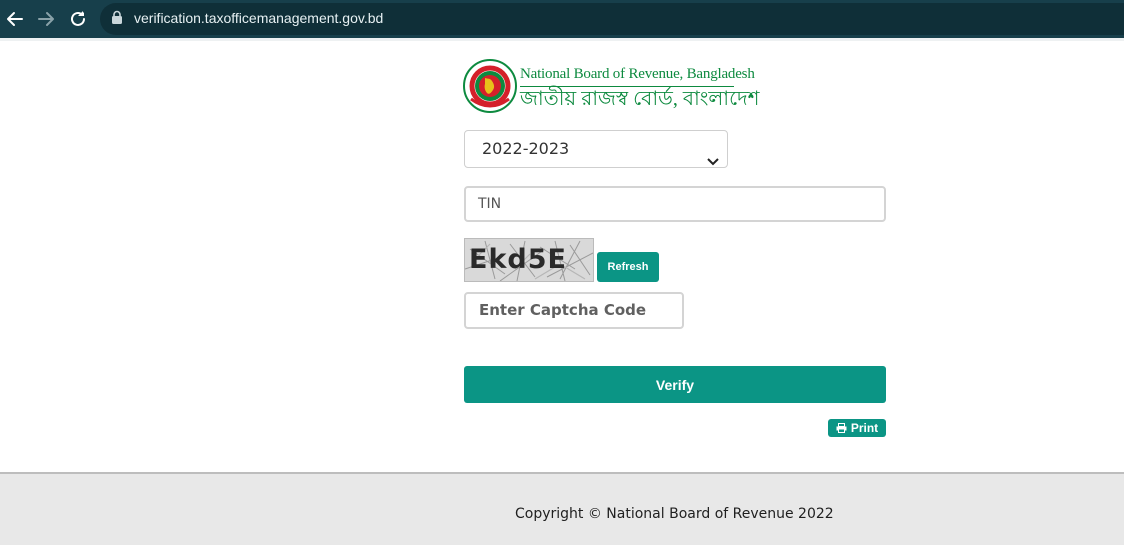 Image resolution: width=1124 pixels, height=545 pixels. What do you see at coordinates (637, 74) in the screenshot?
I see `logo-title-english: National Board of Revenue, Bangladesh` at bounding box center [637, 74].